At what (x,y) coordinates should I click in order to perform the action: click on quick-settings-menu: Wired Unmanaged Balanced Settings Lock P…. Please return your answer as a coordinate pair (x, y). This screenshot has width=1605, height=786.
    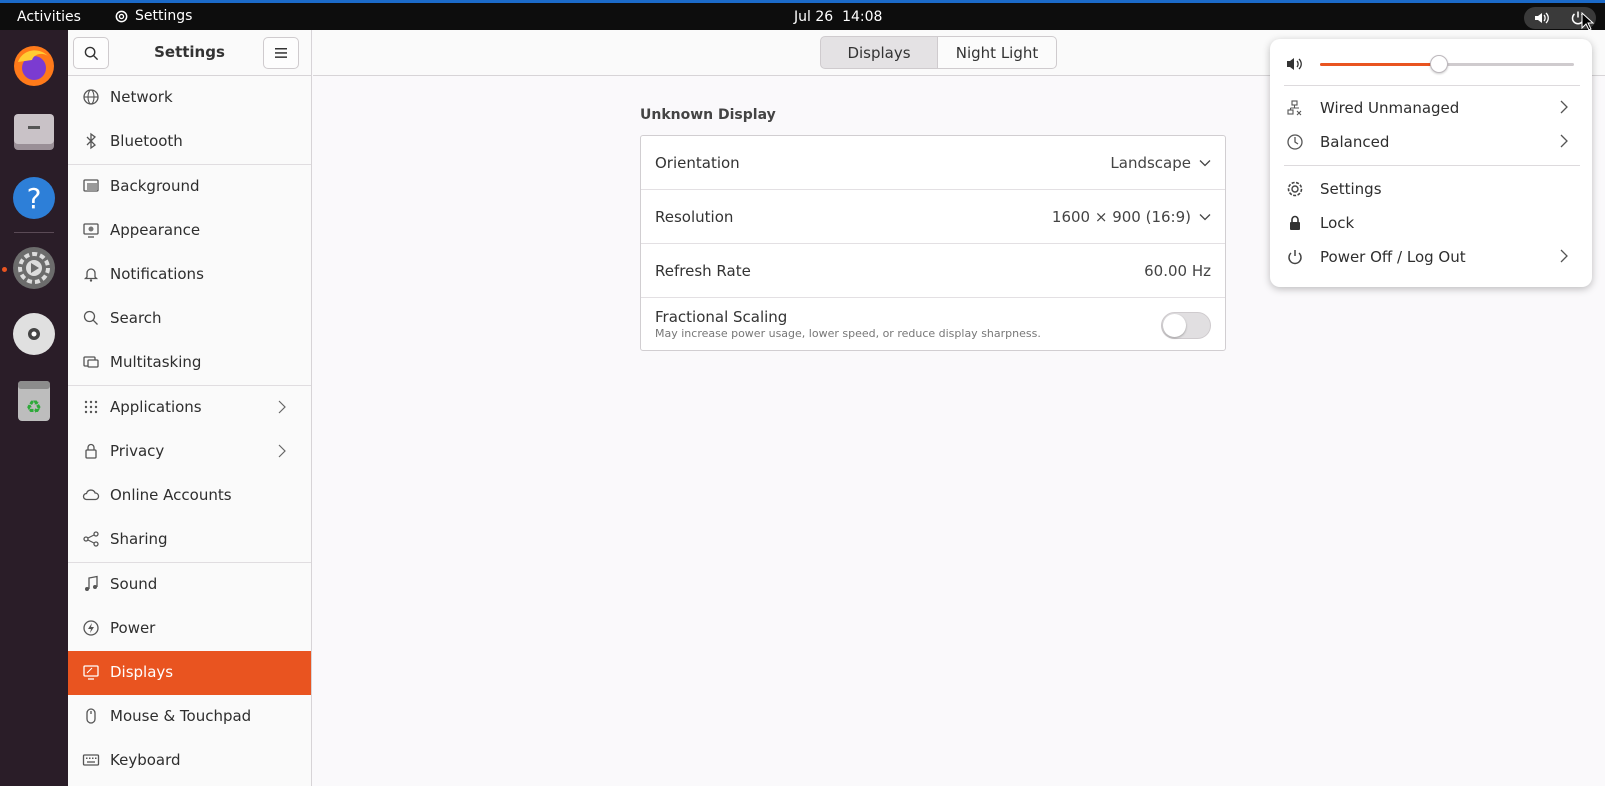
    Looking at the image, I should click on (1431, 163).